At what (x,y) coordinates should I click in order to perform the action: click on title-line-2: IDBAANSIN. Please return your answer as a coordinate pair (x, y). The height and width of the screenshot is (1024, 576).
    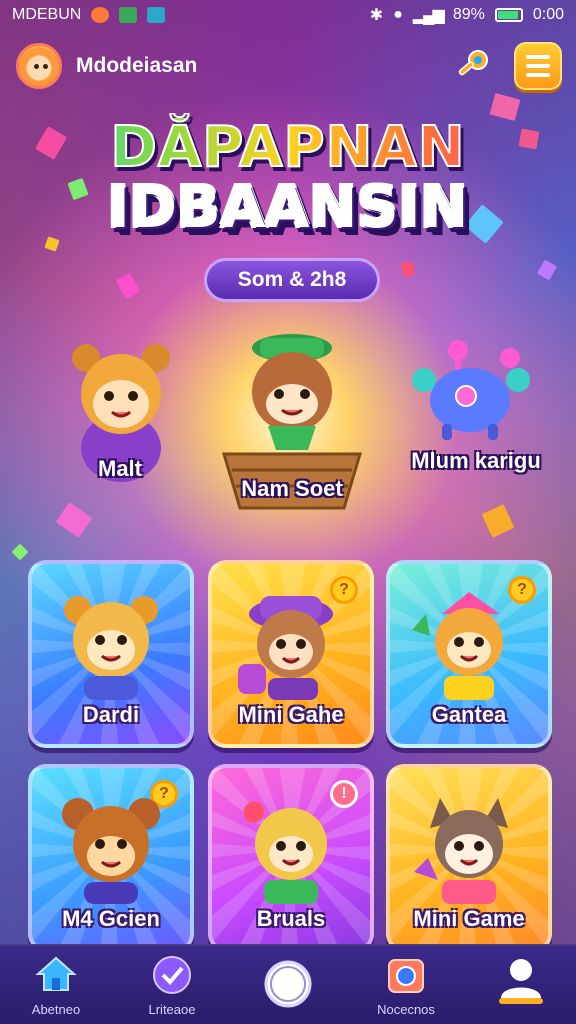
    Looking at the image, I should click on (288, 208).